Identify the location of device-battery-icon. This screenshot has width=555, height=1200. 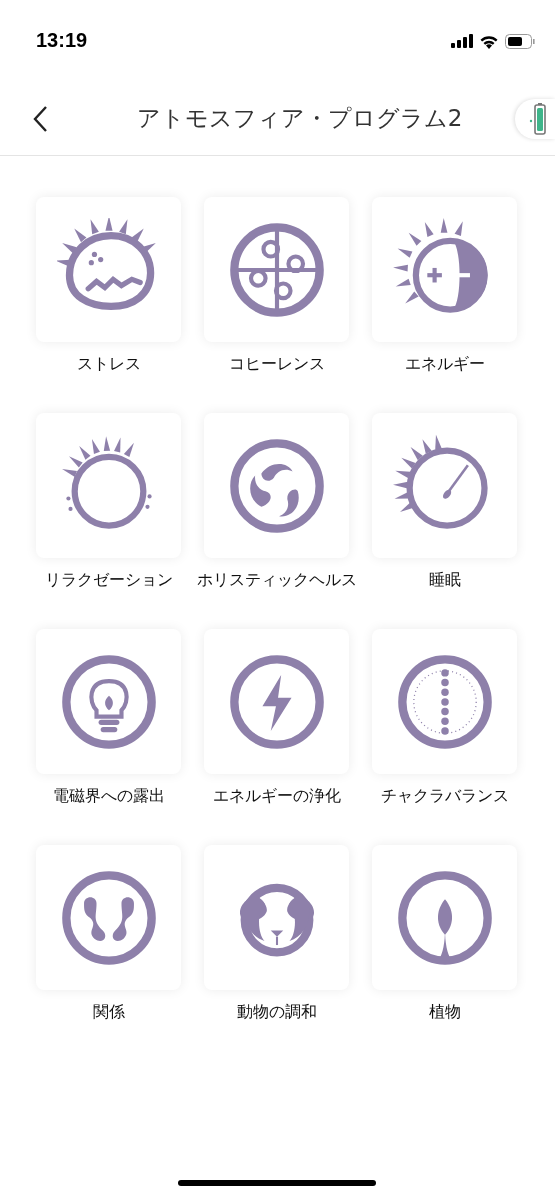
(539, 118).